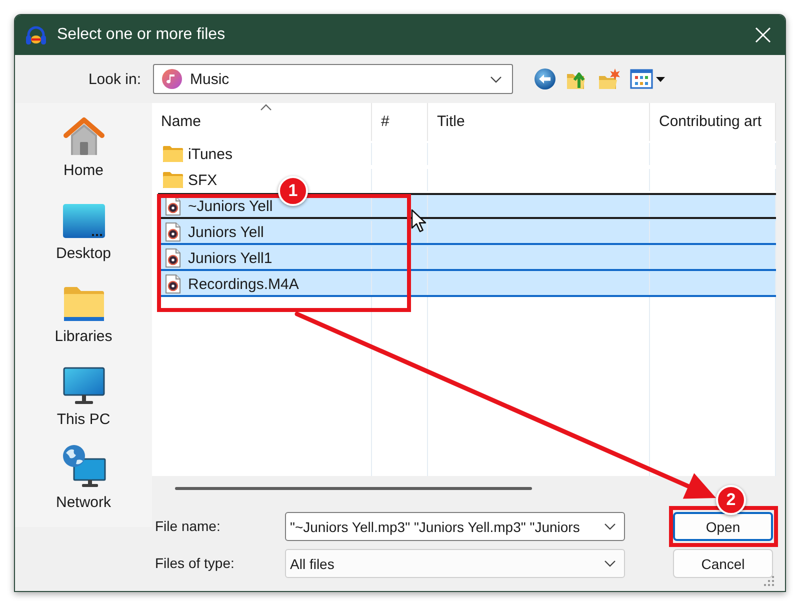 The width and height of the screenshot is (800, 606). What do you see at coordinates (172, 79) in the screenshot?
I see `music-note-icon` at bounding box center [172, 79].